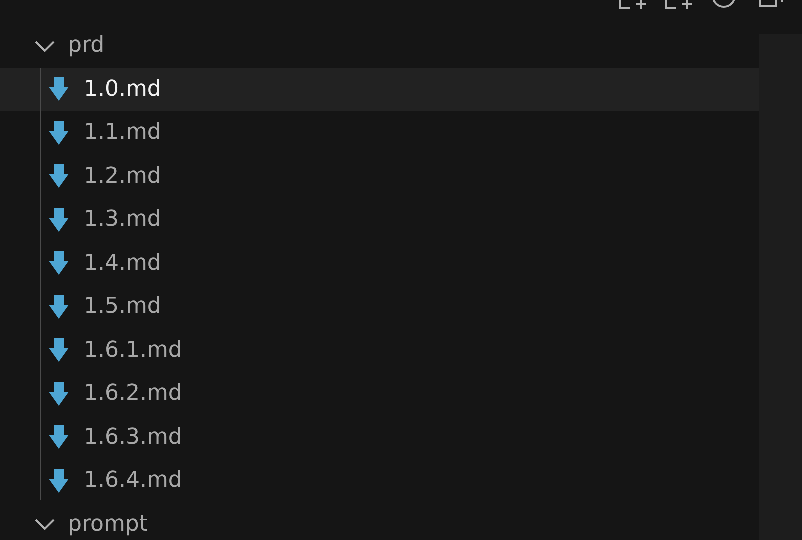 This screenshot has height=540, width=802. What do you see at coordinates (108, 524) in the screenshot?
I see `folder-name: prompt` at bounding box center [108, 524].